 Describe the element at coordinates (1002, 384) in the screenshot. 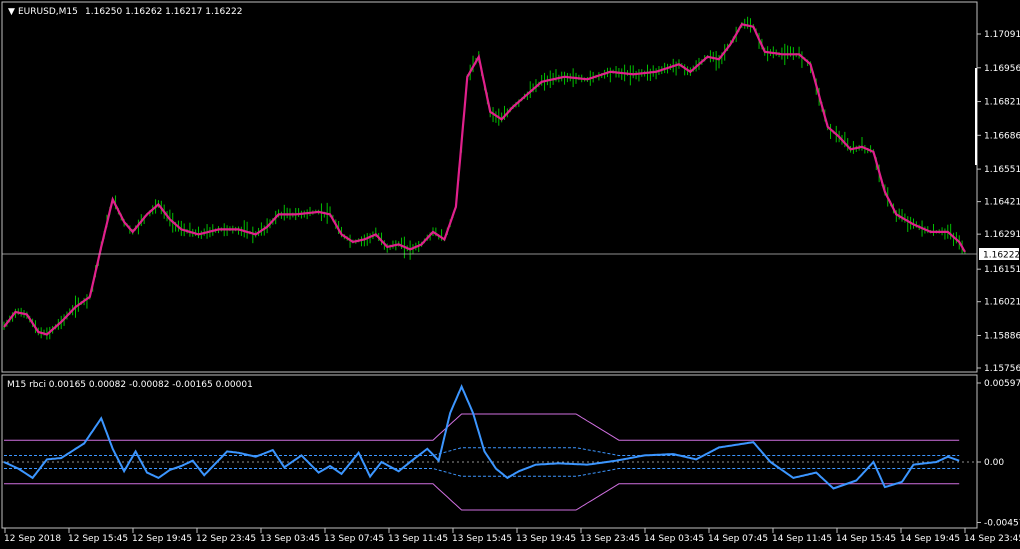

I see `indicator-scale-label: 0.00597` at that location.